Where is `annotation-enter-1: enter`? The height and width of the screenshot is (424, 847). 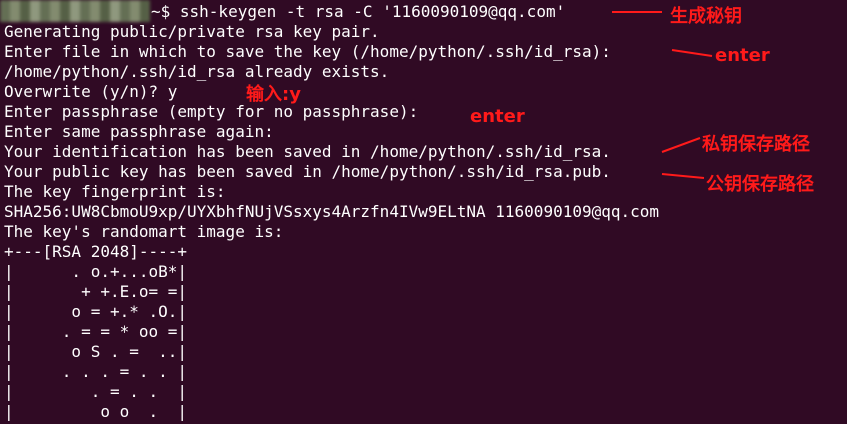
annotation-enter-1: enter is located at coordinates (742, 55).